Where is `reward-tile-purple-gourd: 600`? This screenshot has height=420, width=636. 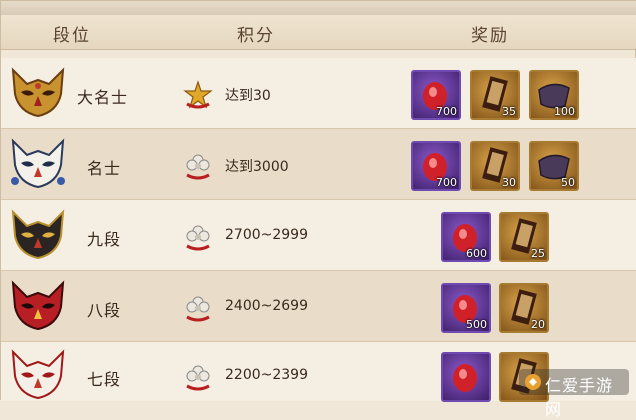 reward-tile-purple-gourd: 600 is located at coordinates (466, 237).